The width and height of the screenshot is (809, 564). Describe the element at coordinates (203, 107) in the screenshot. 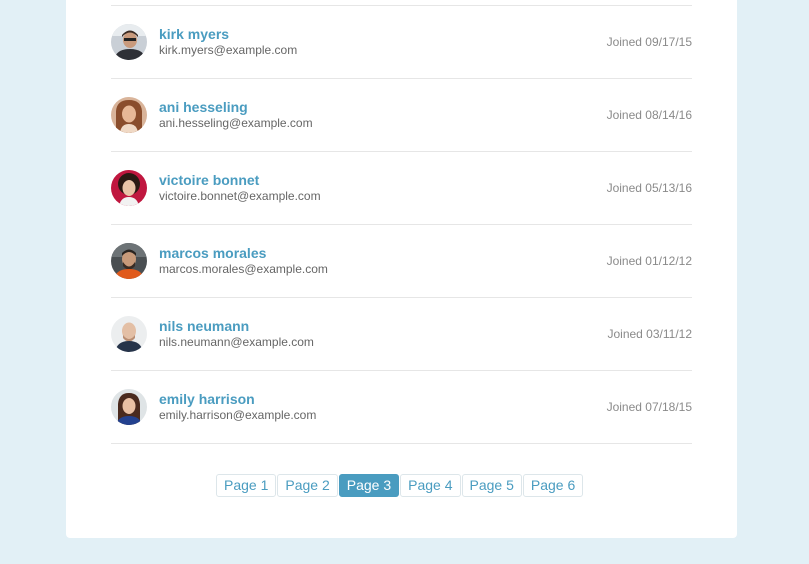

I see `user-name: ani hesseling` at that location.